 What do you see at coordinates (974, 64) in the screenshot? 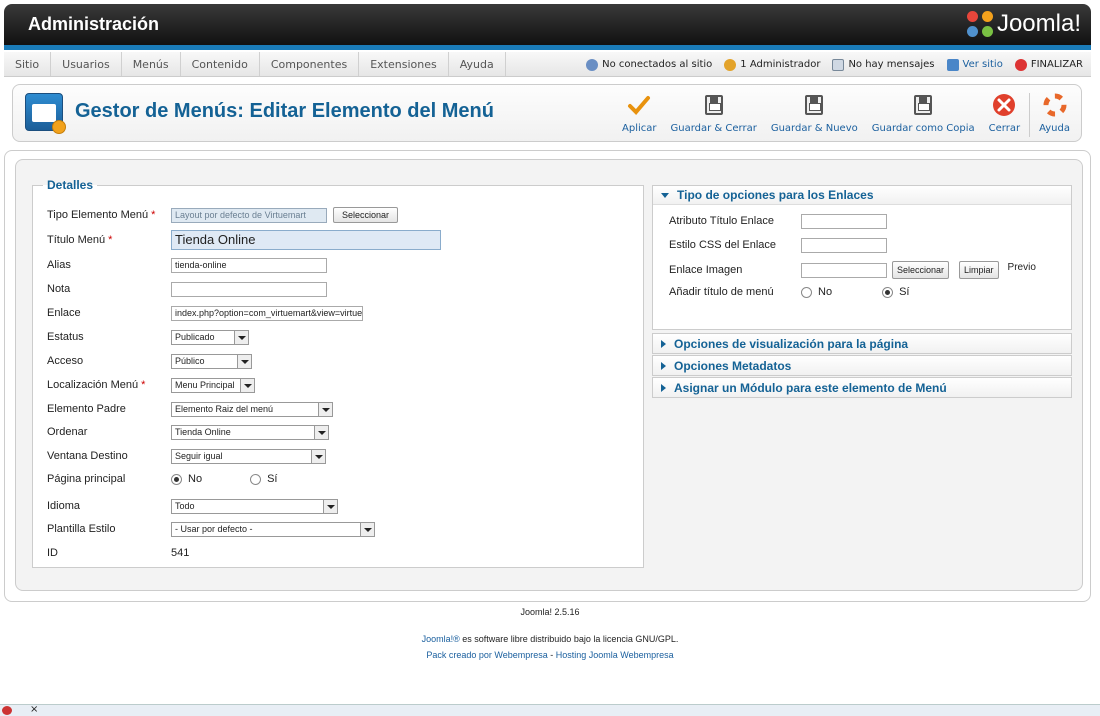
I see `view-site-link: Ver sitio` at bounding box center [974, 64].